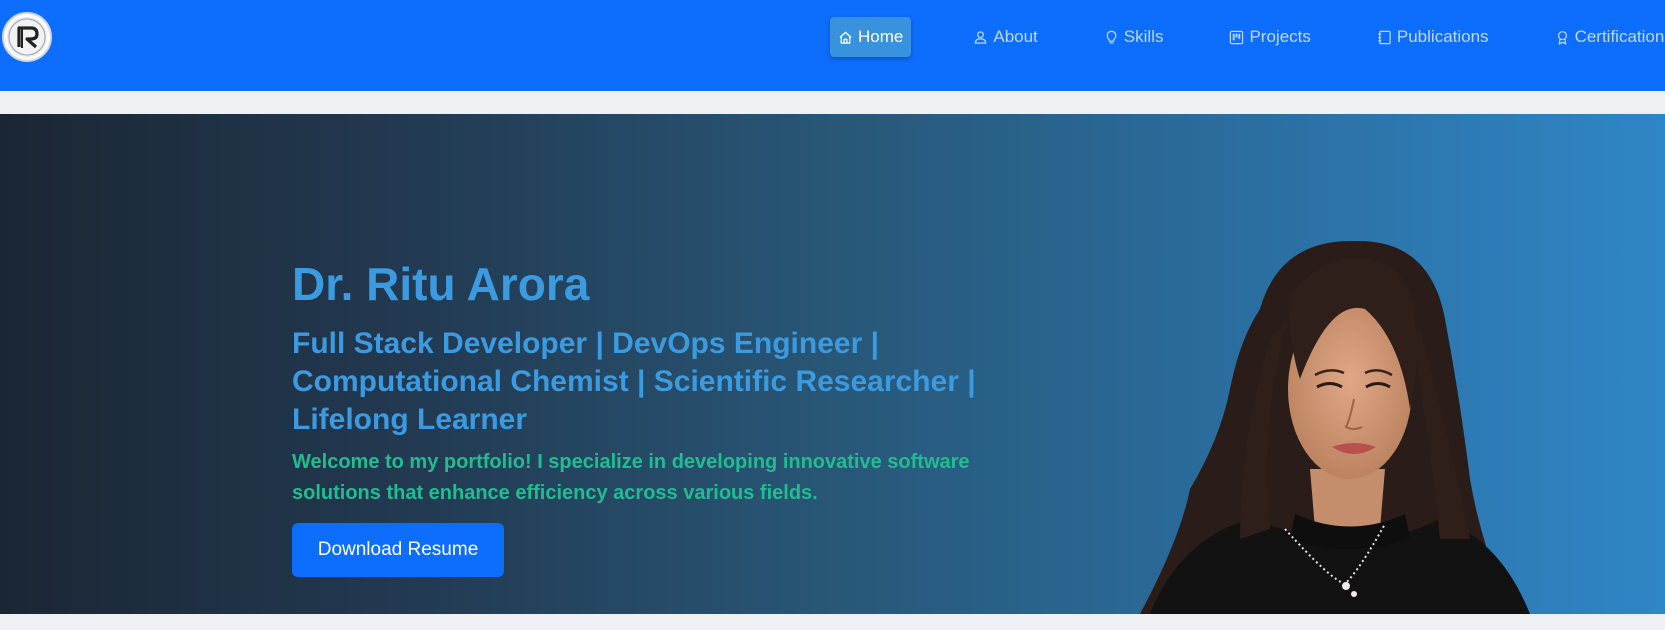 The image size is (1665, 630). What do you see at coordinates (1015, 36) in the screenshot?
I see `nav-label-about: About` at bounding box center [1015, 36].